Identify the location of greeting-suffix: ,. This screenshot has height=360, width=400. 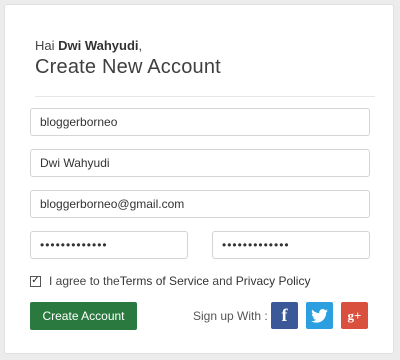
(140, 45).